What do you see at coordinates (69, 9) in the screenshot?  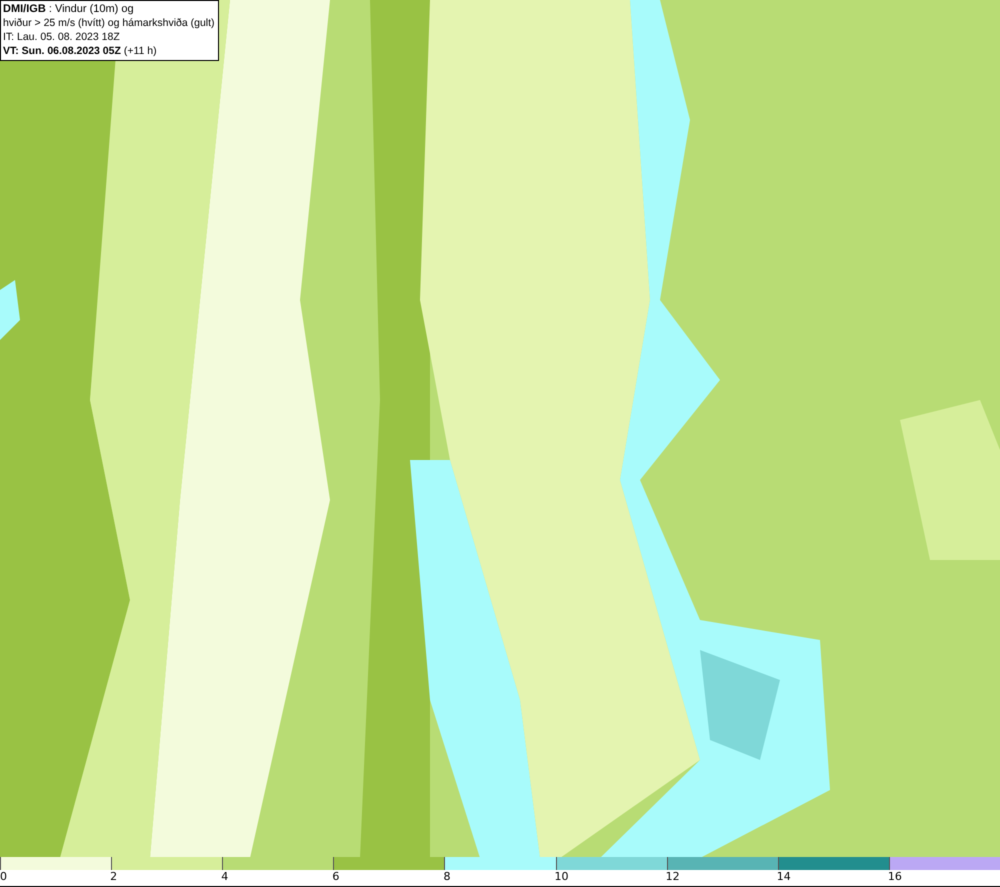 I see `title-line: DMI/IGB : Vindur (10m) og` at bounding box center [69, 9].